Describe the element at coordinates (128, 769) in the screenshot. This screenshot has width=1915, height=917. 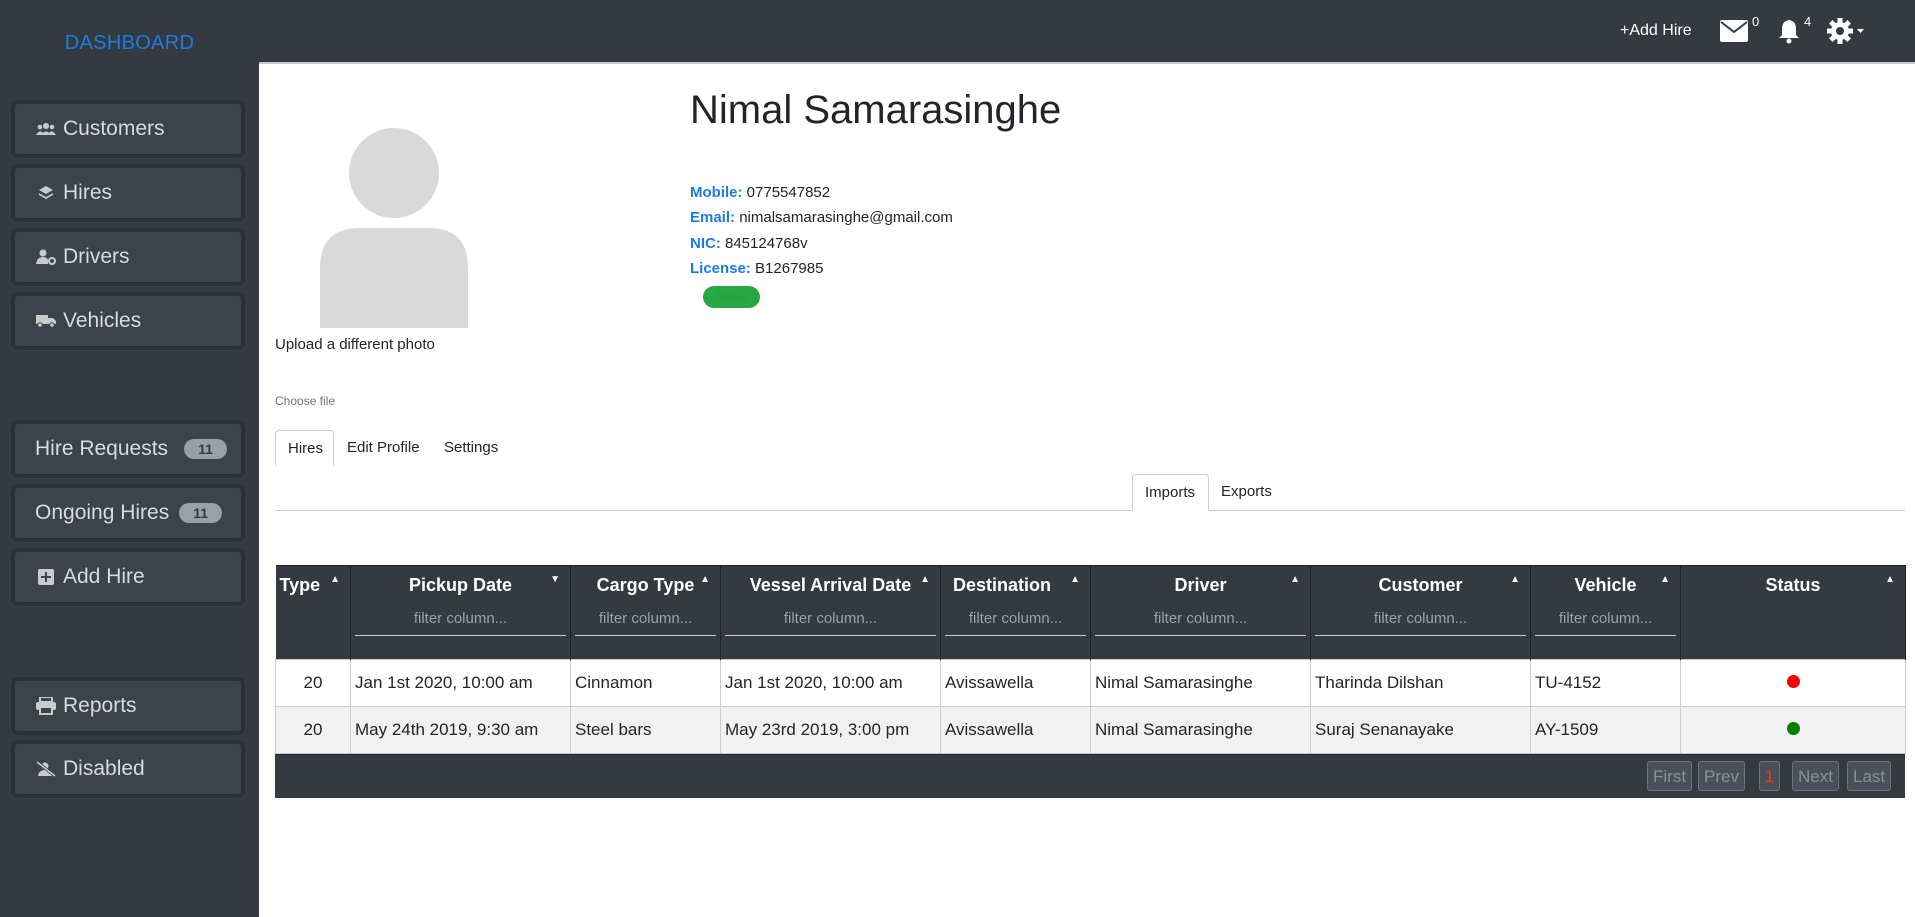
I see `sidebar-item-disabled: Disabled` at that location.